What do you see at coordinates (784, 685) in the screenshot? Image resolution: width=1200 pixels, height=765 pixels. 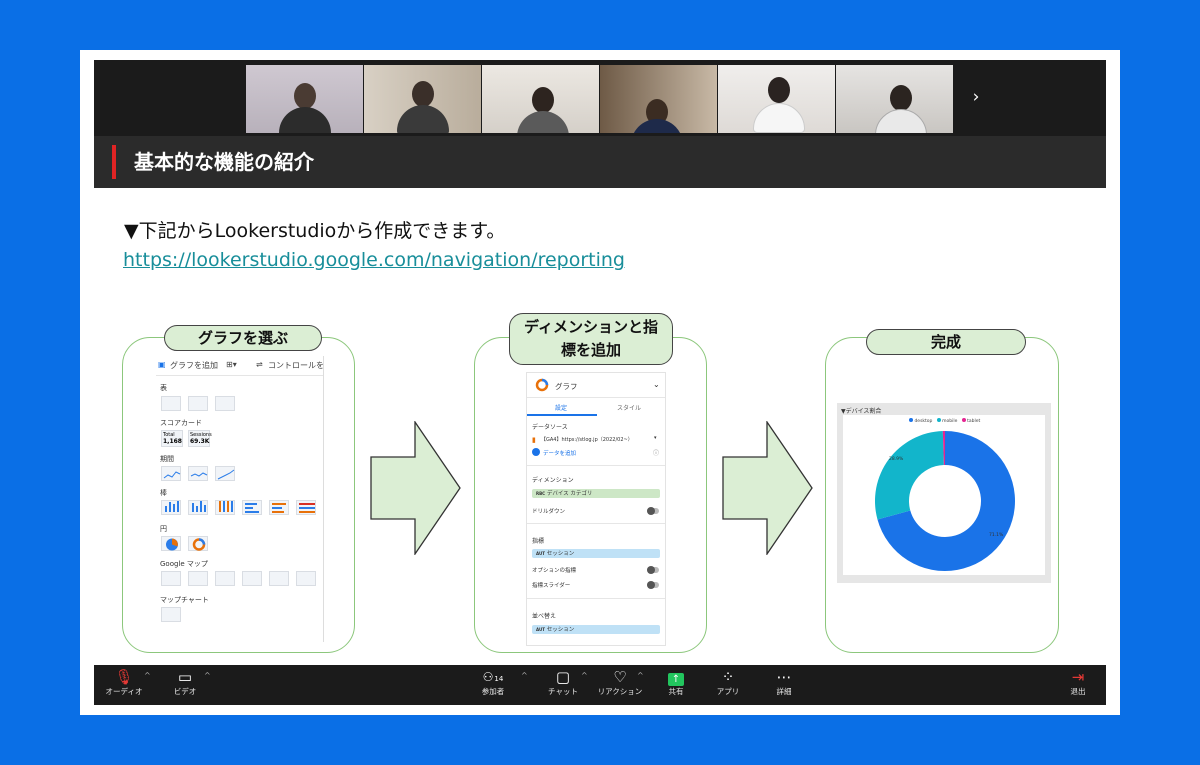 I see `more-button: ⋯ 詳細` at bounding box center [784, 685].